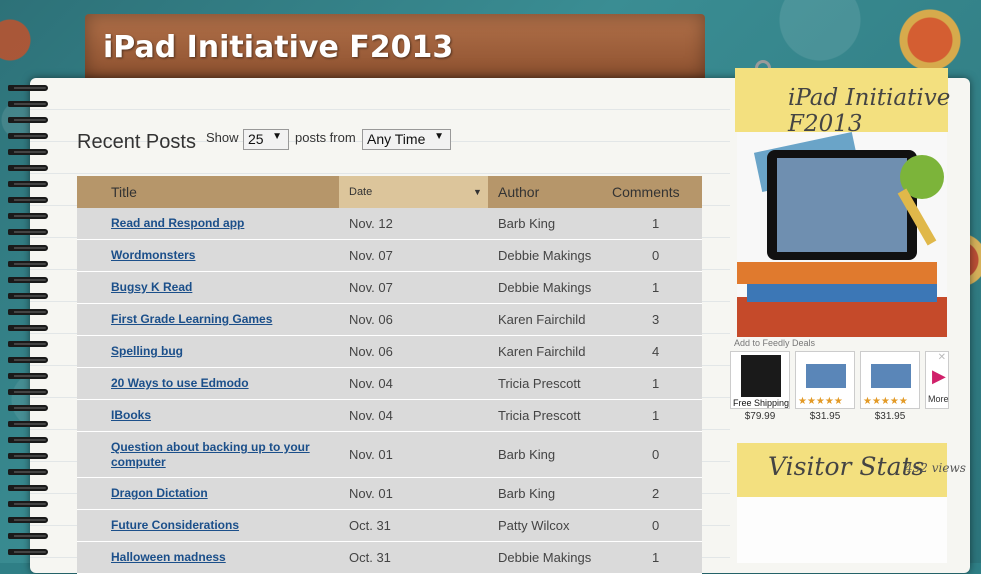 The width and height of the screenshot is (981, 574). What do you see at coordinates (211, 383) in the screenshot?
I see `post-title-link: 20 Ways to use Edmodo` at bounding box center [211, 383].